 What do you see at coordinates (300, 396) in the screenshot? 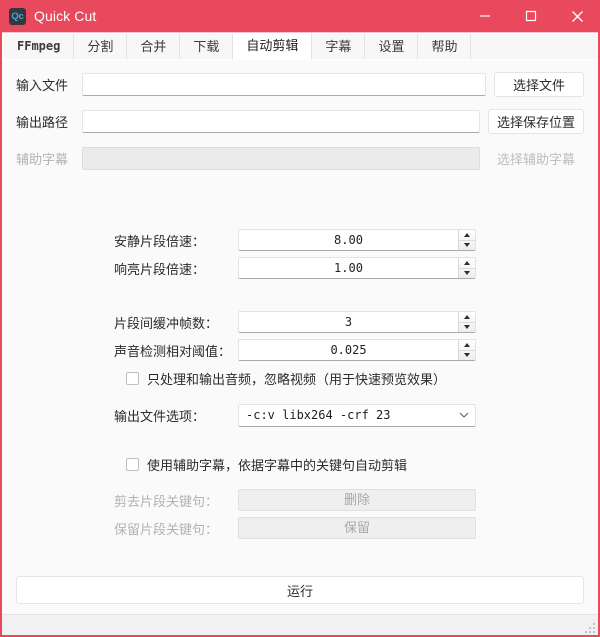
I see `spacer-before-combo` at bounding box center [300, 396].